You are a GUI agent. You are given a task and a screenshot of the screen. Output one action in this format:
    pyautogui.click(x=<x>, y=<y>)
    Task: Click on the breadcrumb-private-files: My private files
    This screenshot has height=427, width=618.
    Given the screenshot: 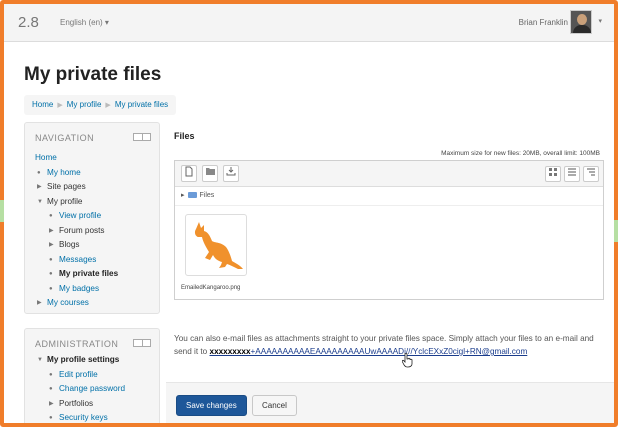 What is the action you would take?
    pyautogui.click(x=141, y=104)
    